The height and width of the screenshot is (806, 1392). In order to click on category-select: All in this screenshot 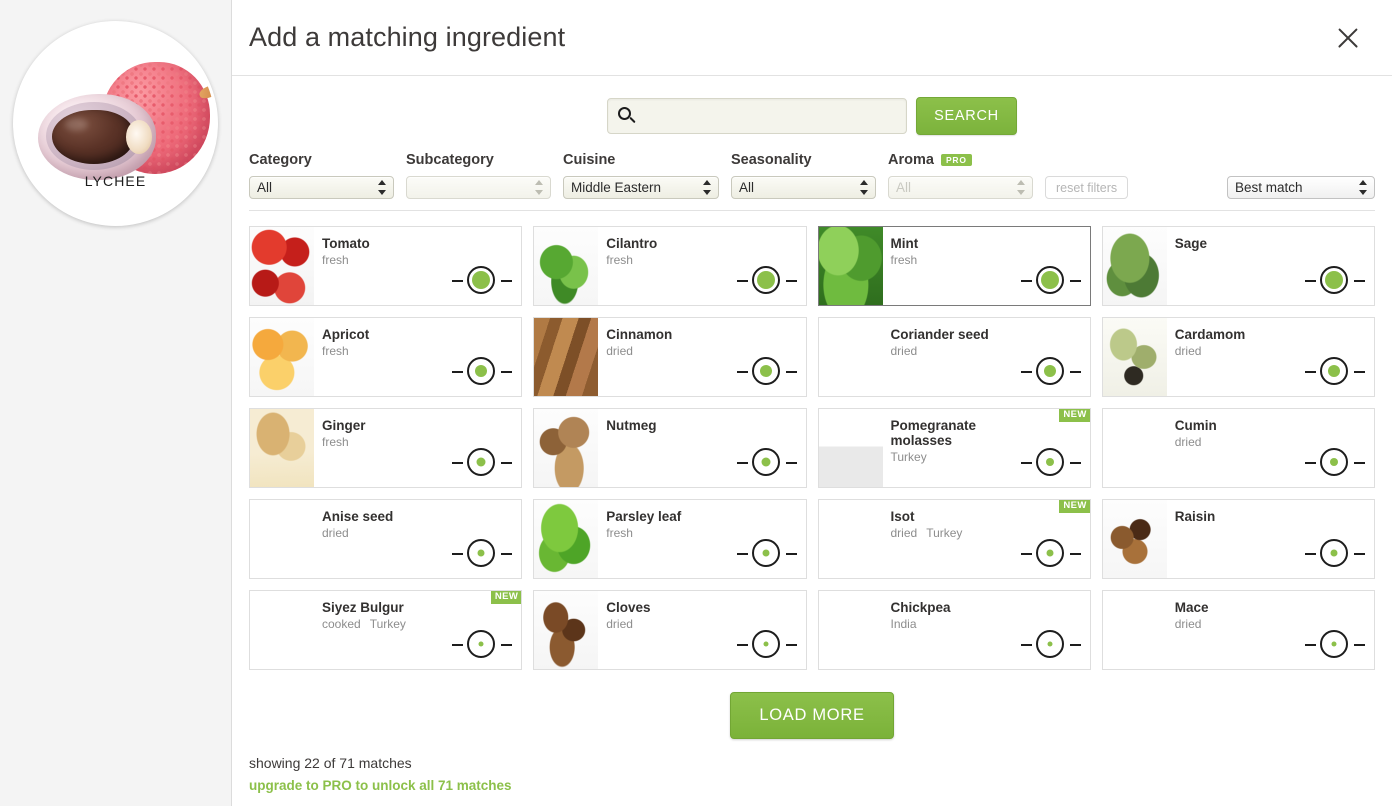, I will do `click(321, 187)`.